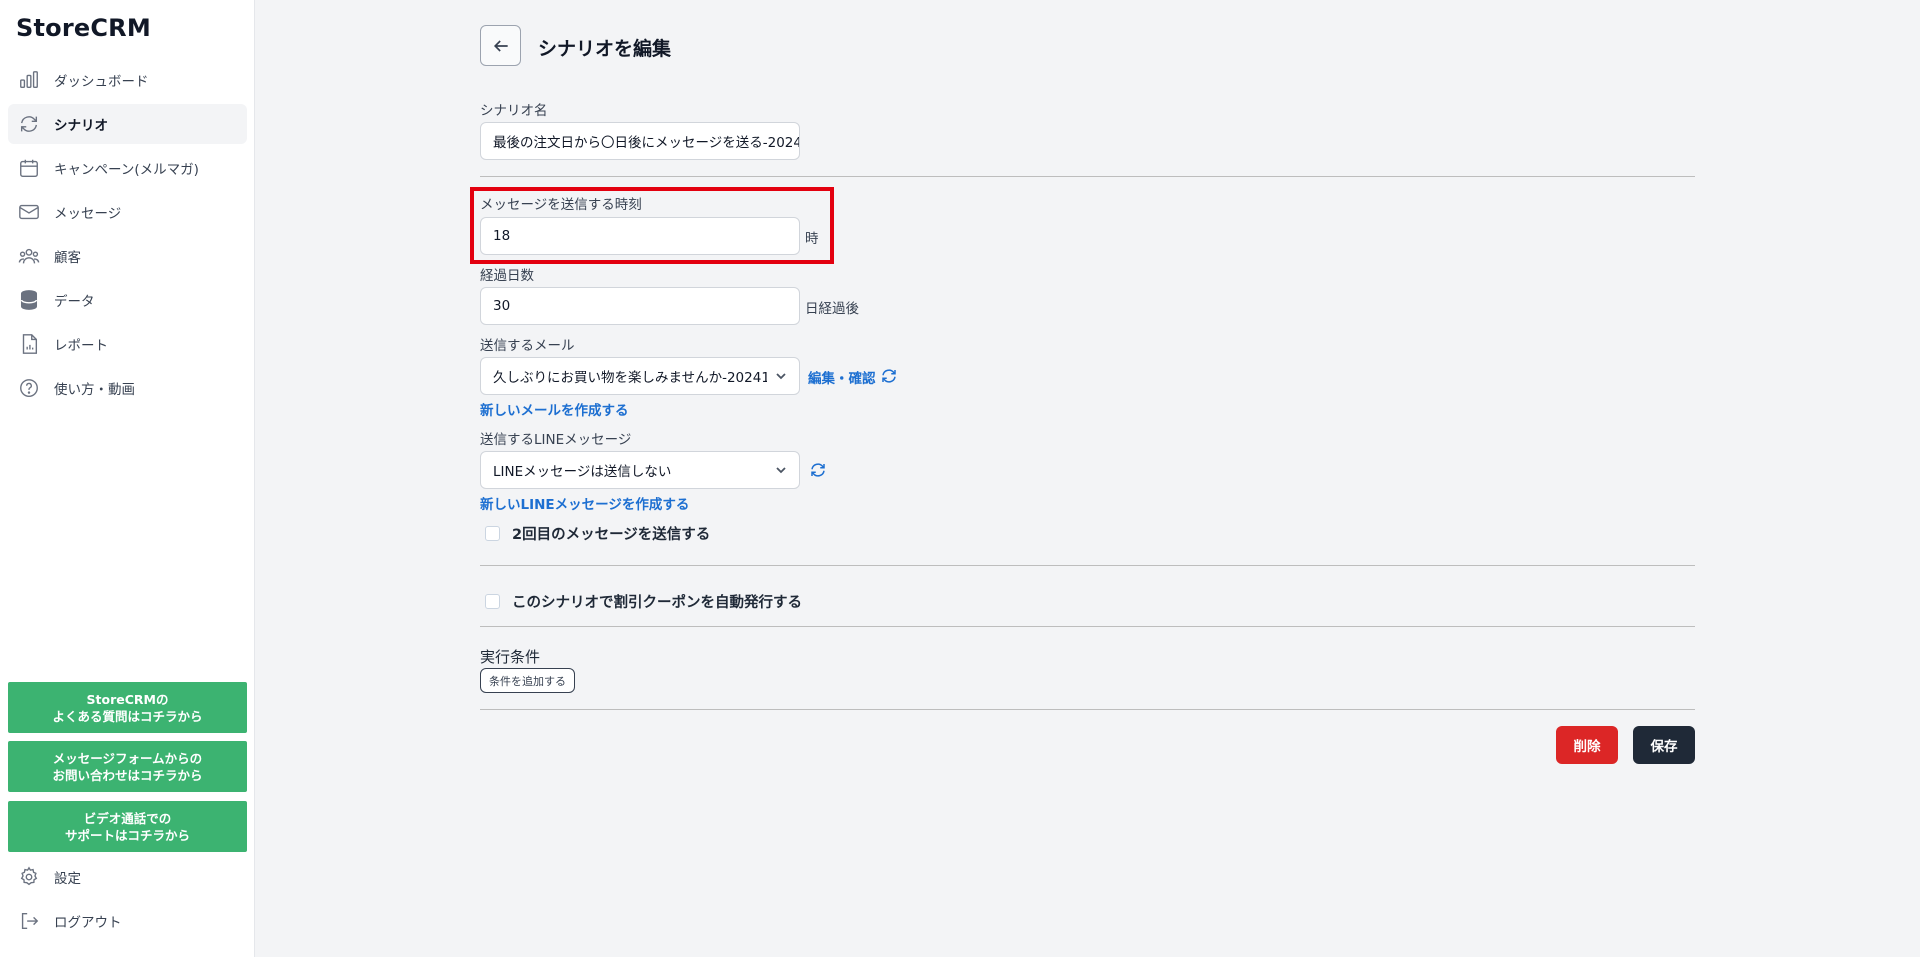  I want to click on line-refresh-icon, so click(818, 470).